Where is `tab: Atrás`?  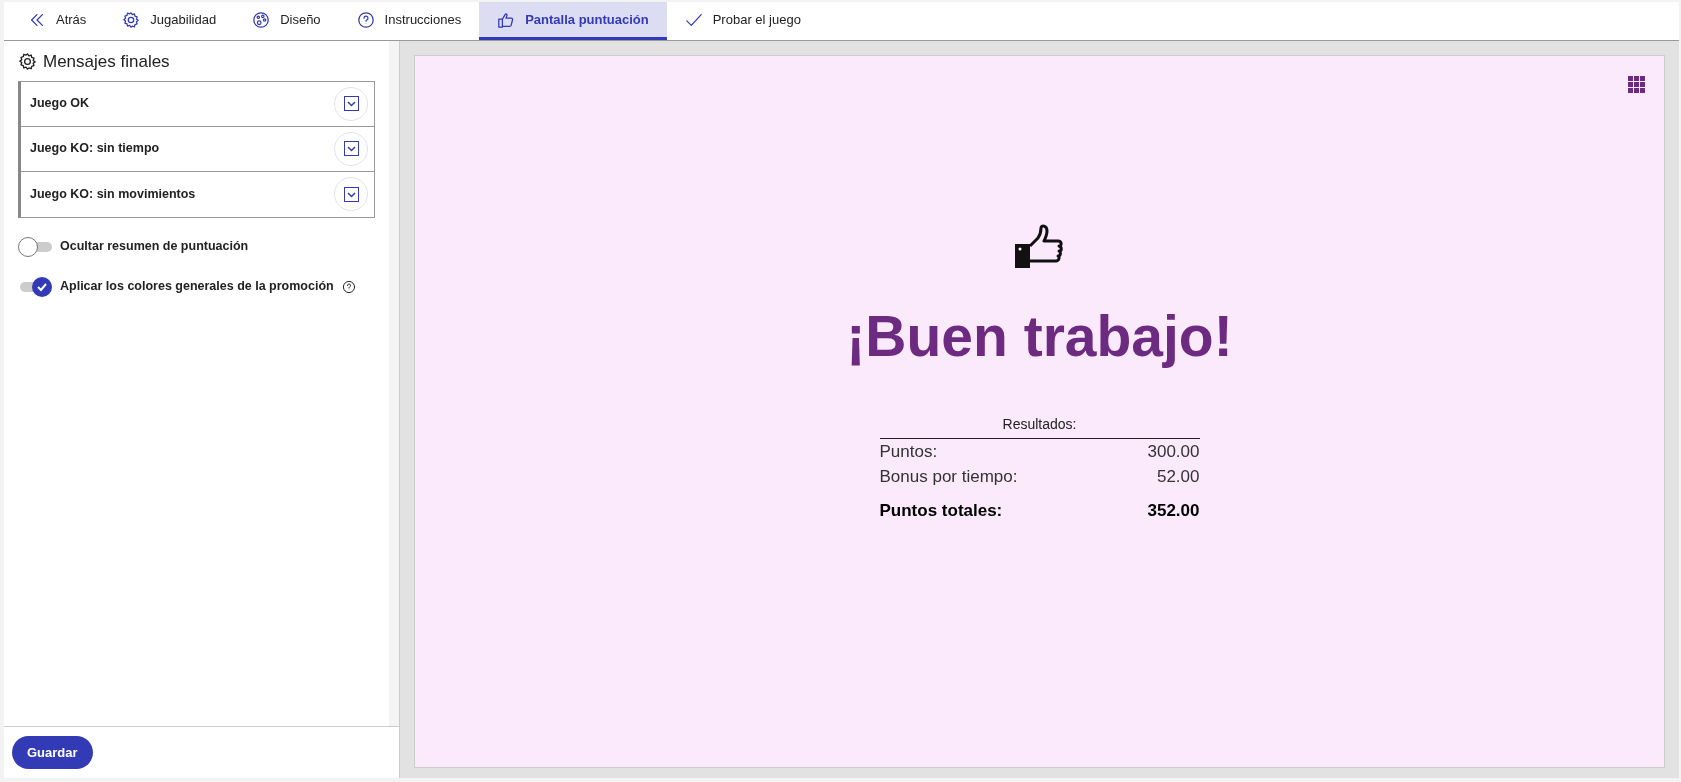 tab: Atrás is located at coordinates (57, 21).